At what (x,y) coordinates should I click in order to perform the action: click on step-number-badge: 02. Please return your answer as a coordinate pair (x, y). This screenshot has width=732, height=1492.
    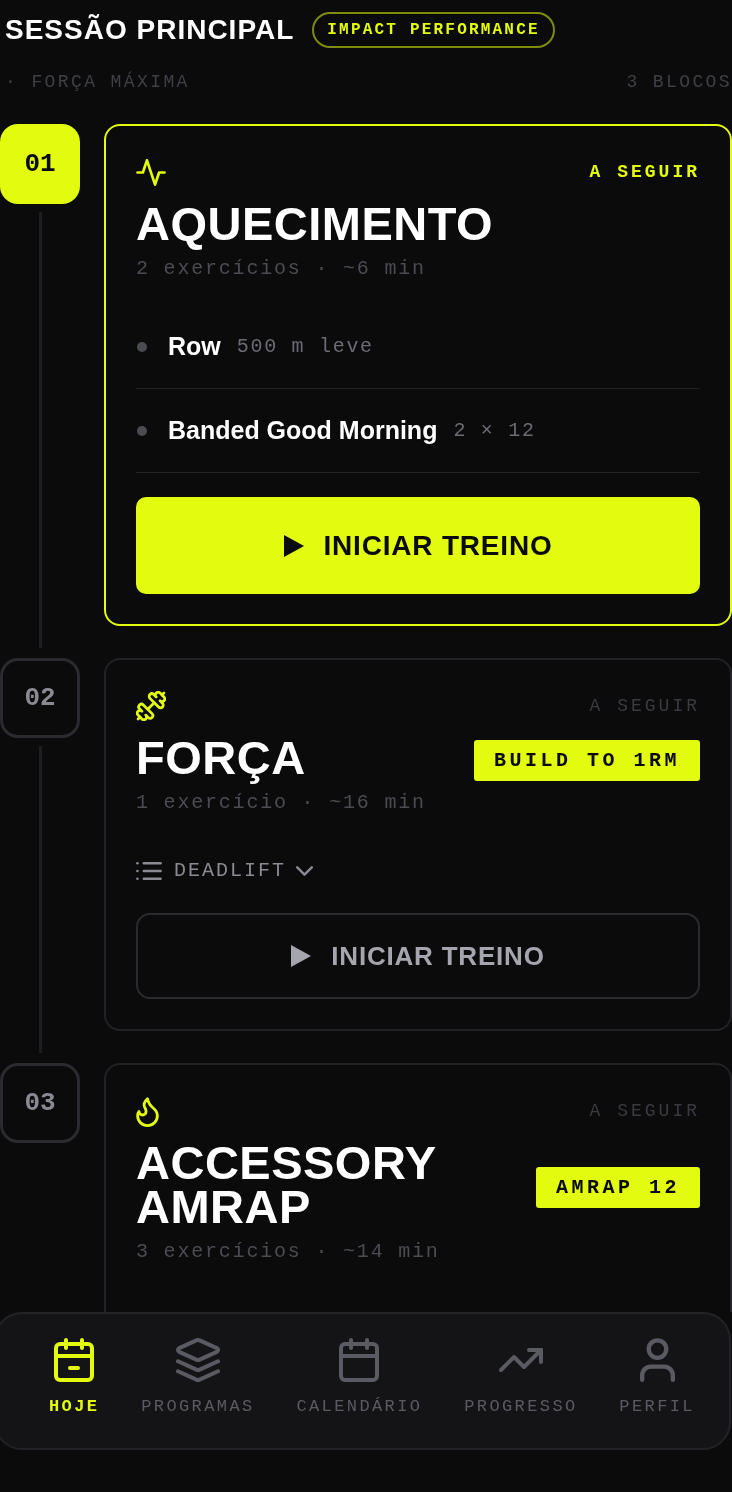
    Looking at the image, I should click on (40, 698).